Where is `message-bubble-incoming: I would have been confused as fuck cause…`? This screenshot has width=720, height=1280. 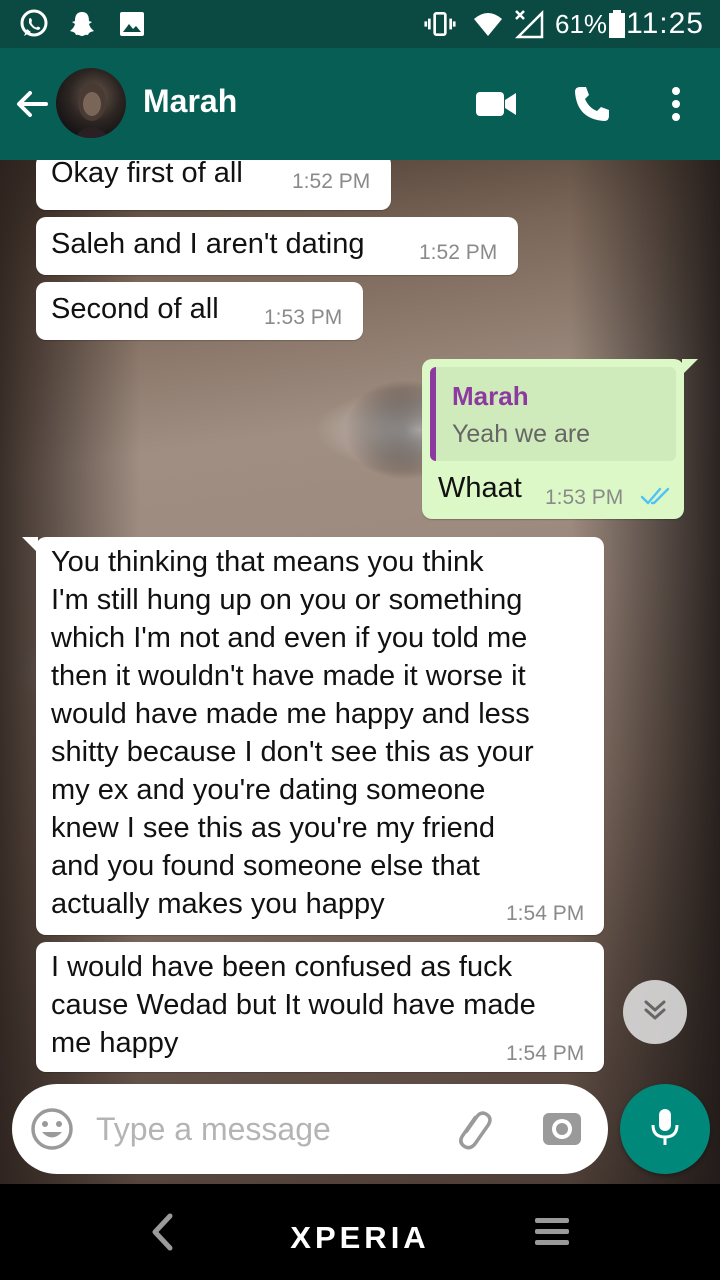
message-bubble-incoming: I would have been confused as fuck cause… is located at coordinates (320, 1007).